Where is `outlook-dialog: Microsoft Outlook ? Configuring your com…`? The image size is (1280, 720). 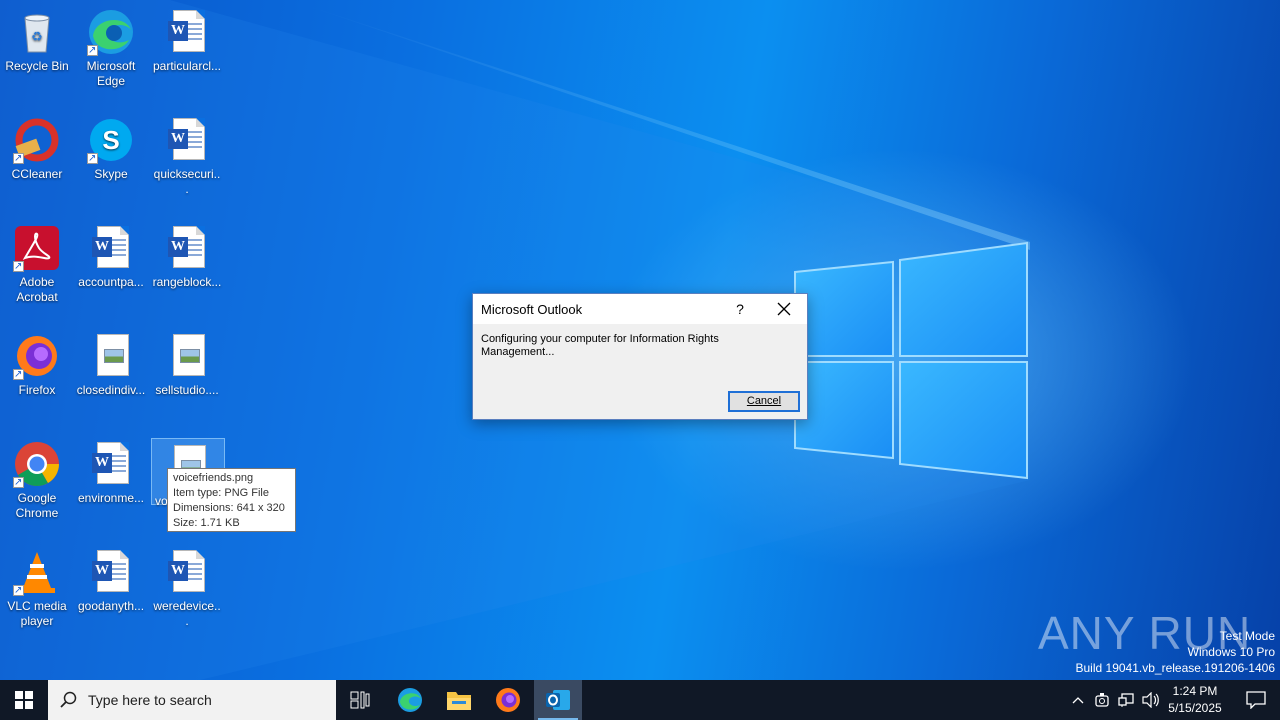
outlook-dialog: Microsoft Outlook ? Configuring your com… is located at coordinates (640, 356).